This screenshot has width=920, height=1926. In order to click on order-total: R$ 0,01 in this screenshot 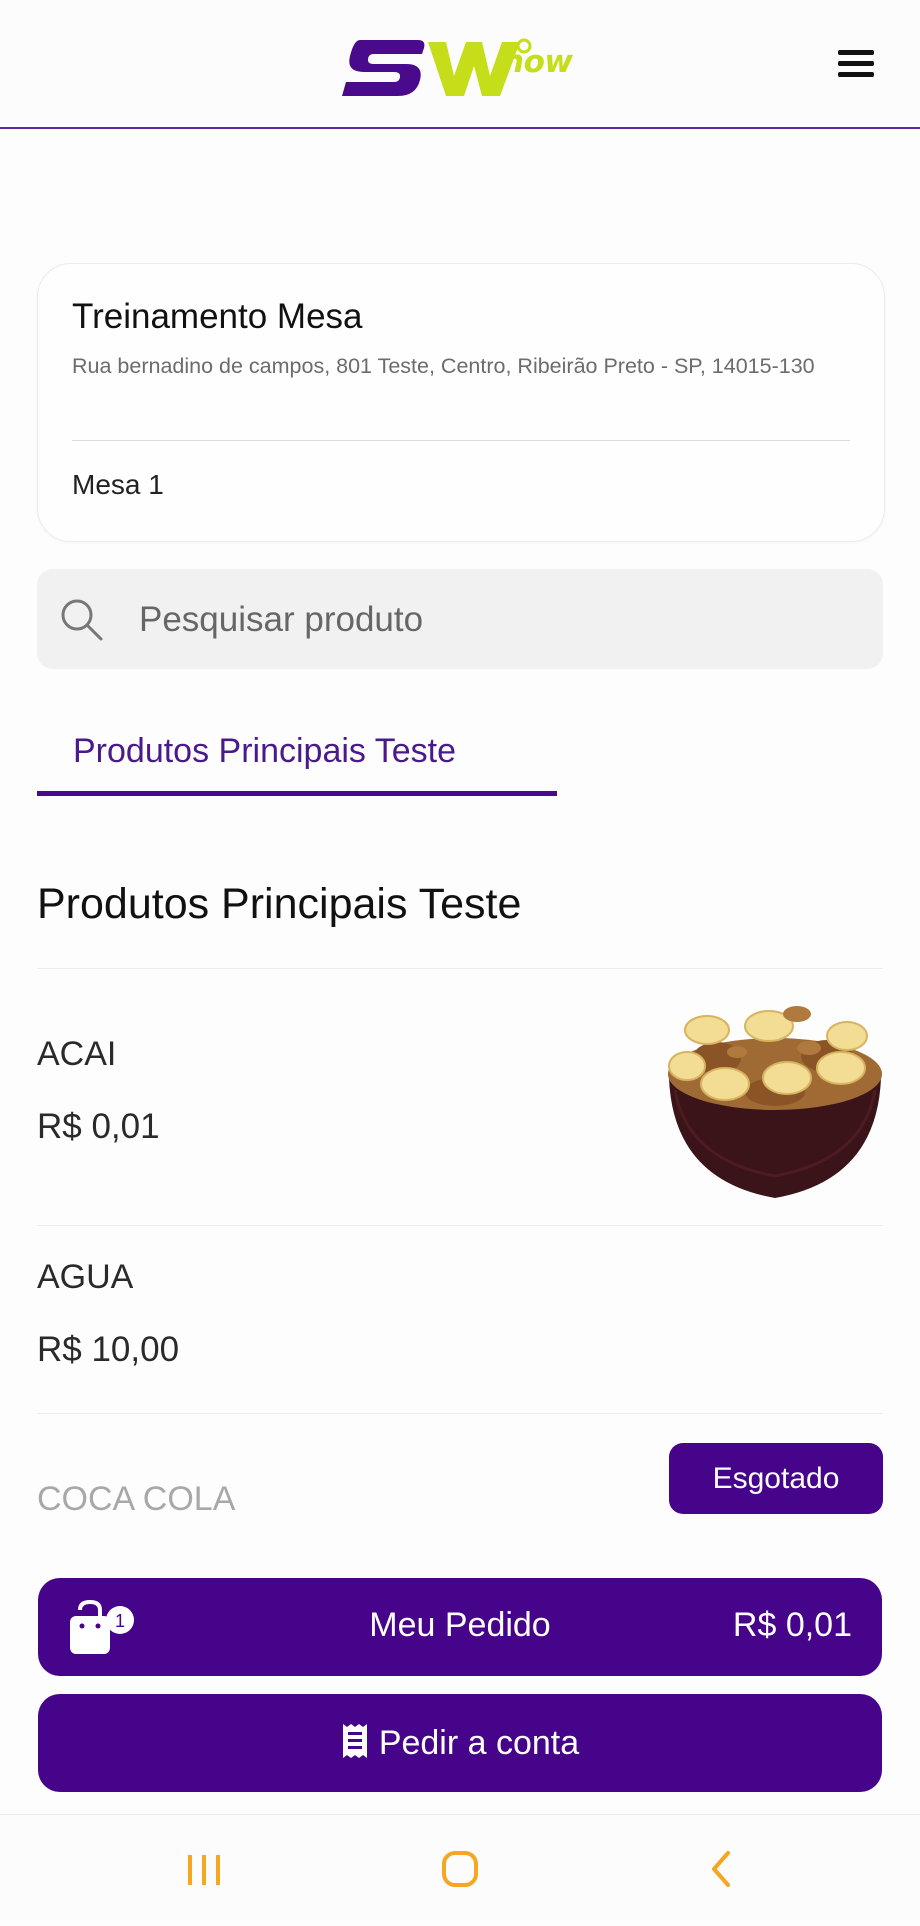, I will do `click(792, 1625)`.